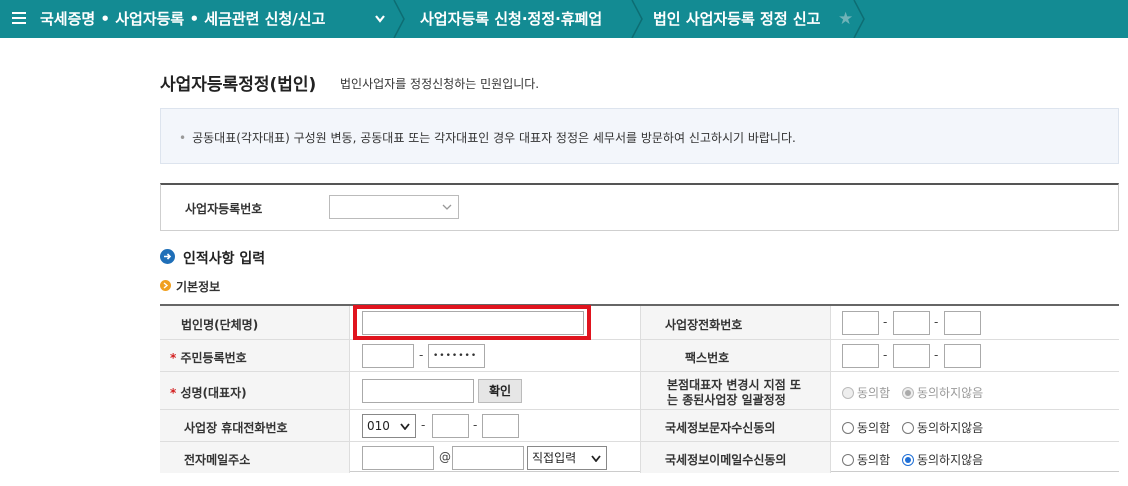 The width and height of the screenshot is (1128, 486). Describe the element at coordinates (236, 428) in the screenshot. I see `mobile-label: 사업장 휴대전화번호` at that location.